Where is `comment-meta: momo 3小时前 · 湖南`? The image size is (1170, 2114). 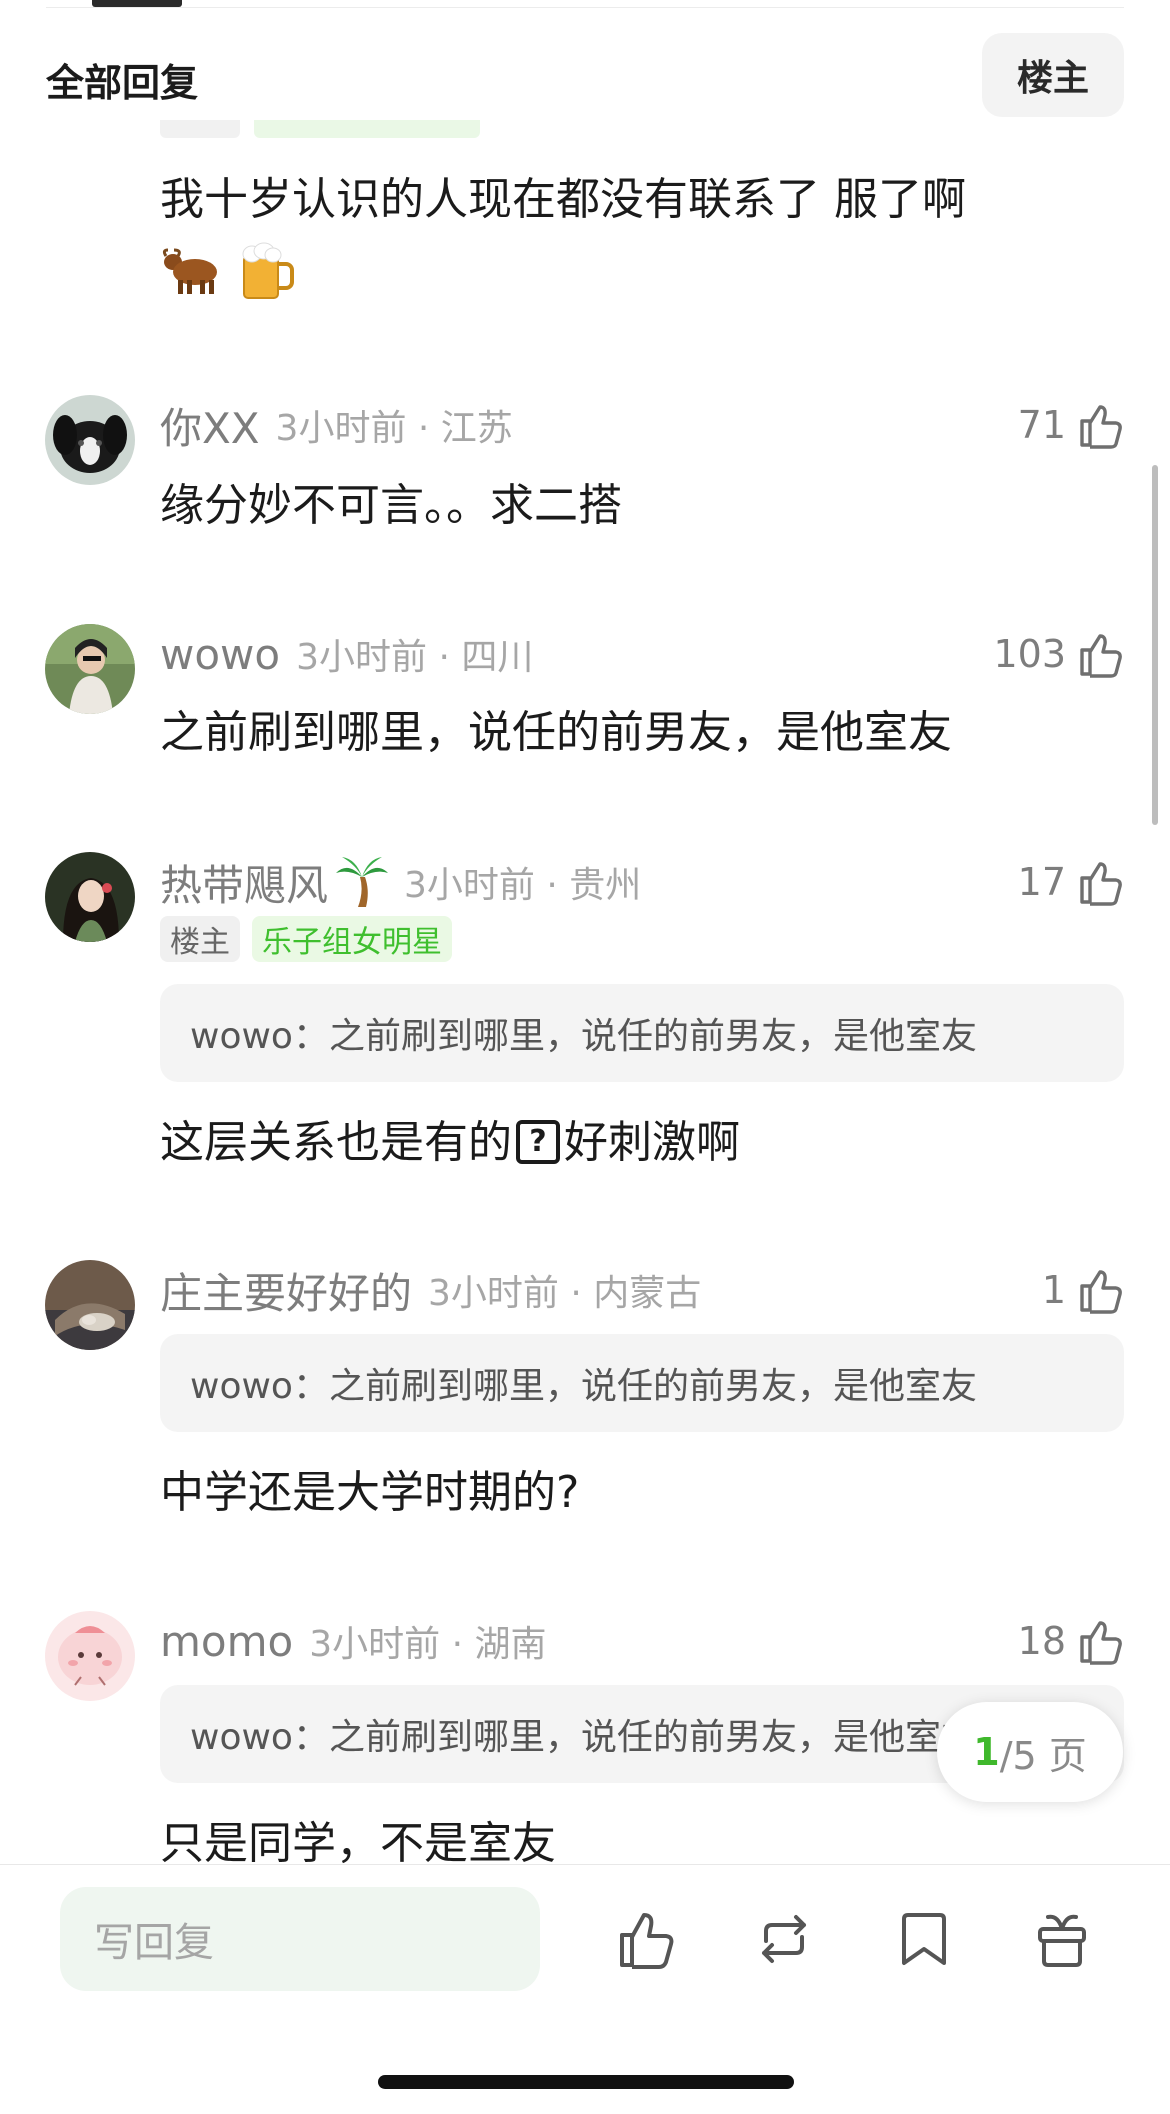
comment-meta: momo 3小时前 · 湖南 is located at coordinates (353, 1641).